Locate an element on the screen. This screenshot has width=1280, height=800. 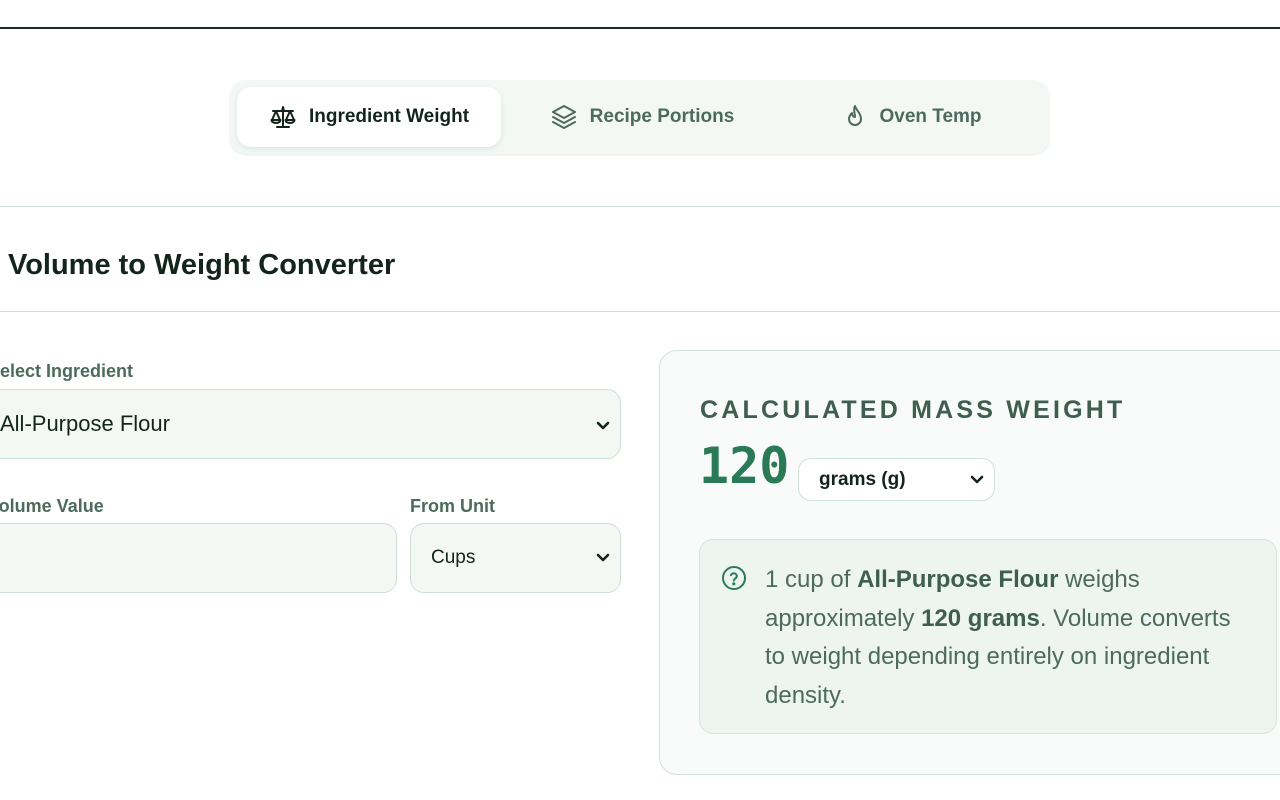
result-unit-select: grams (g) is located at coordinates (896, 479).